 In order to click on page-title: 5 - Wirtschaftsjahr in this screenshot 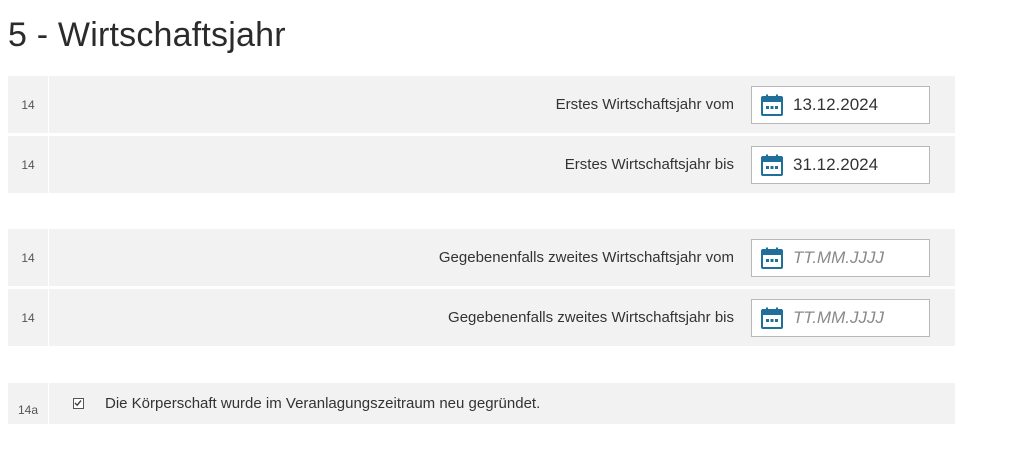, I will do `click(147, 35)`.